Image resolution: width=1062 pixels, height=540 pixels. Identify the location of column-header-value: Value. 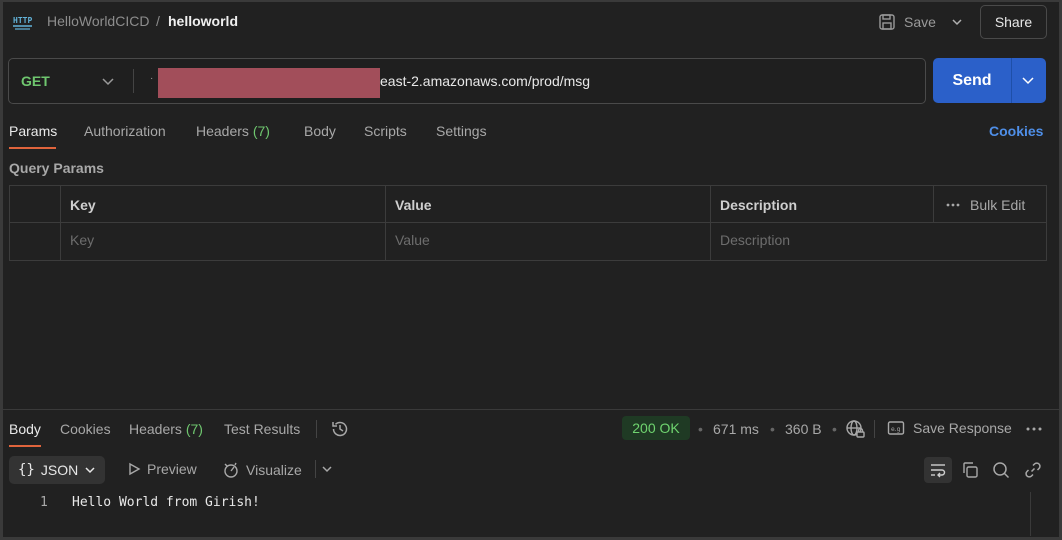
(413, 205).